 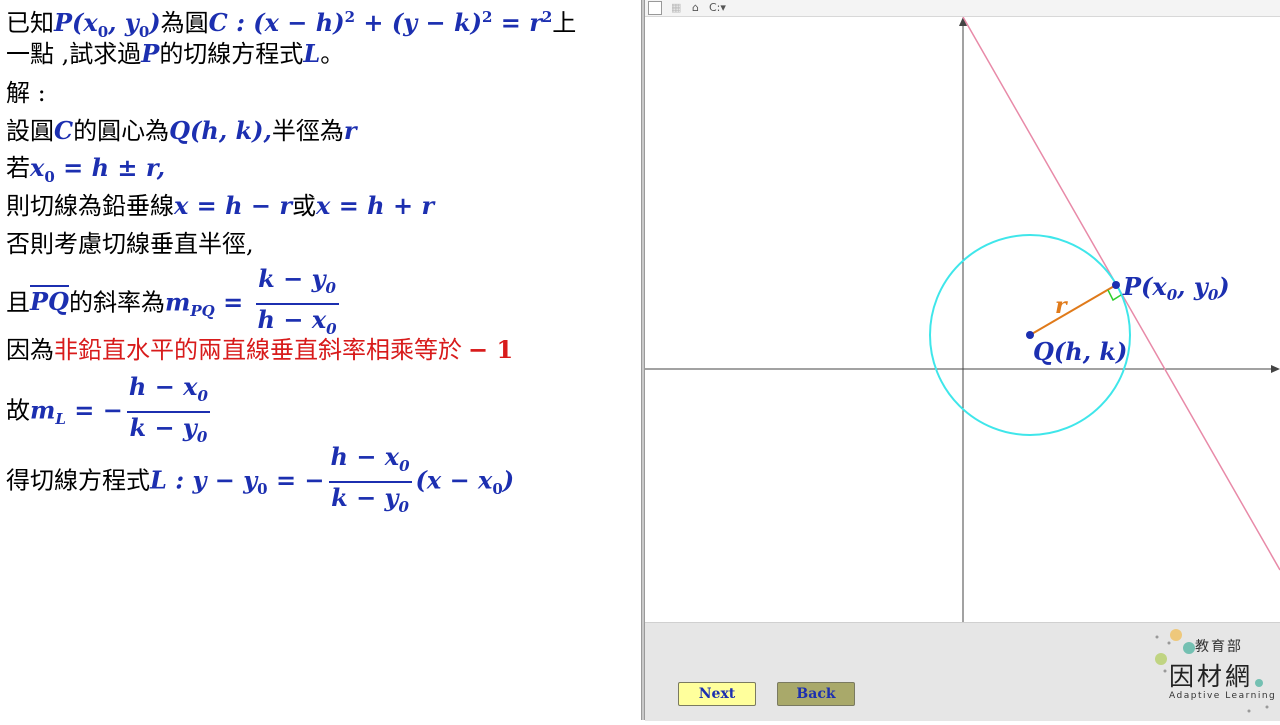 What do you see at coordinates (18, 168) in the screenshot?
I see `text: 若` at bounding box center [18, 168].